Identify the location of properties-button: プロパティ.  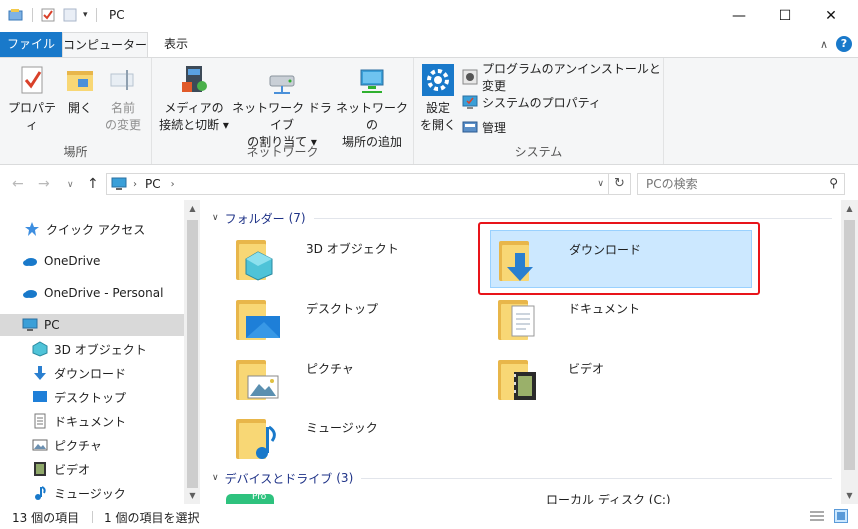
(32, 99).